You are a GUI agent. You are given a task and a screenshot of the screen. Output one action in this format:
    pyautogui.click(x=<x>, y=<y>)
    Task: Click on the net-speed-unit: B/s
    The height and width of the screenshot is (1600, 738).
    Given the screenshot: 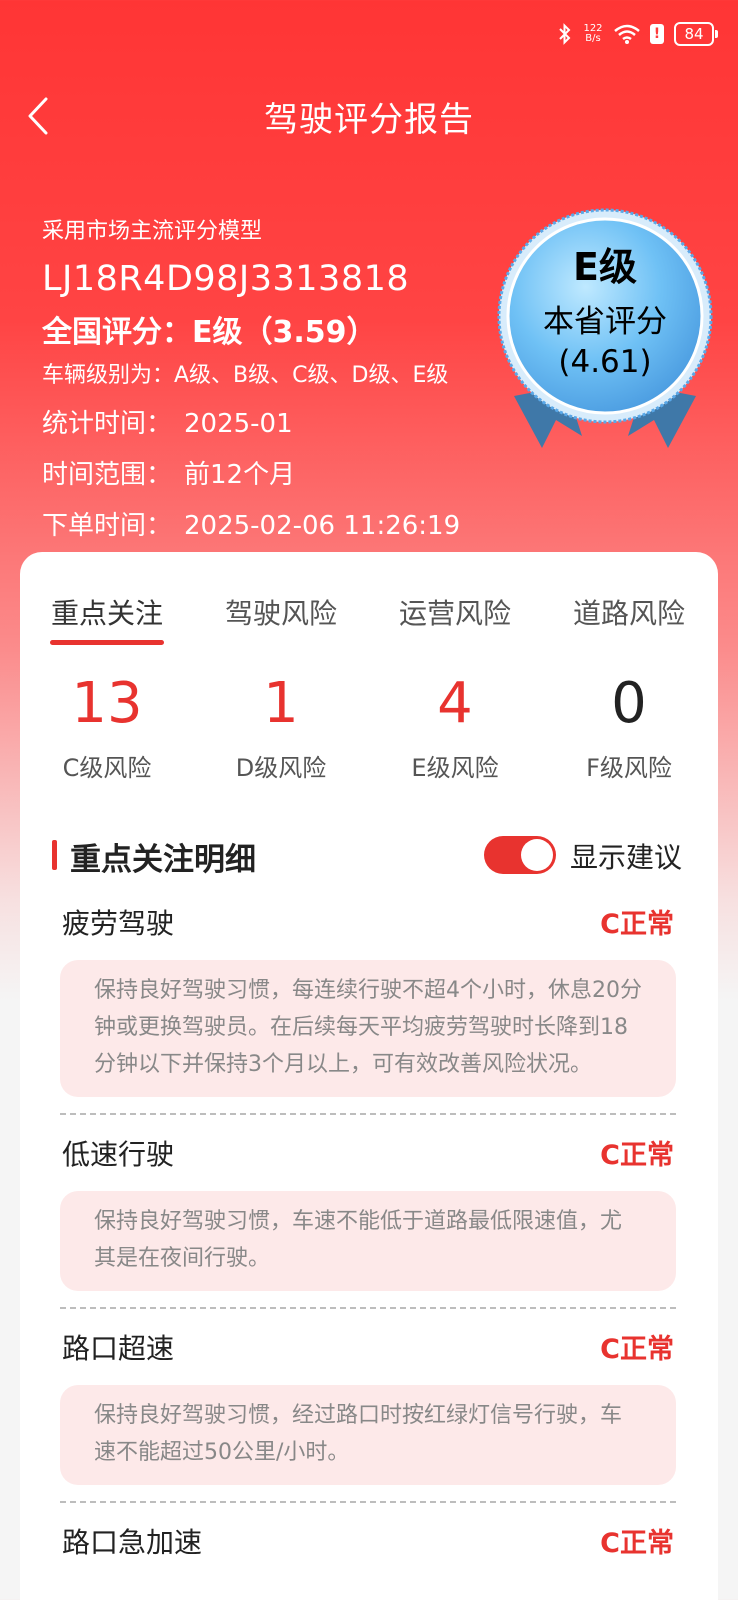 What is the action you would take?
    pyautogui.click(x=593, y=38)
    